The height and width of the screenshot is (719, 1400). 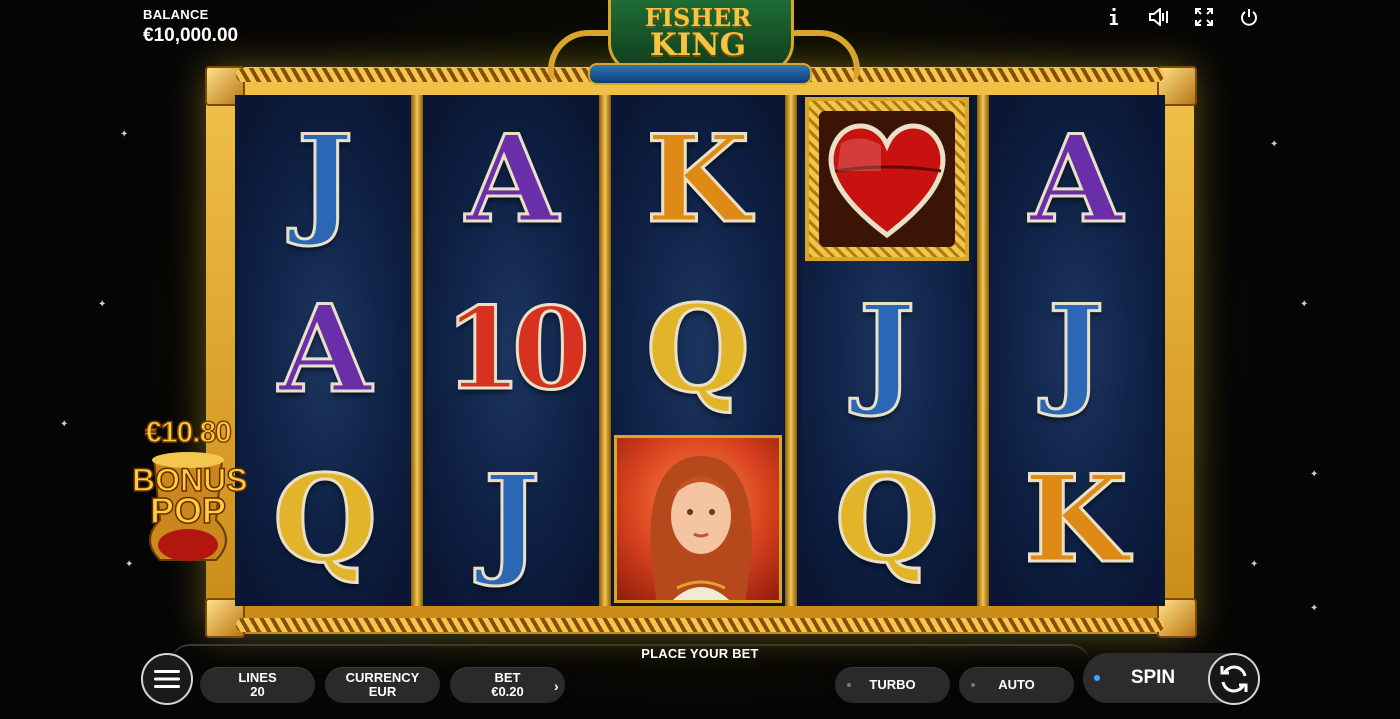 I want to click on reel-4: JQ, so click(x=887, y=350).